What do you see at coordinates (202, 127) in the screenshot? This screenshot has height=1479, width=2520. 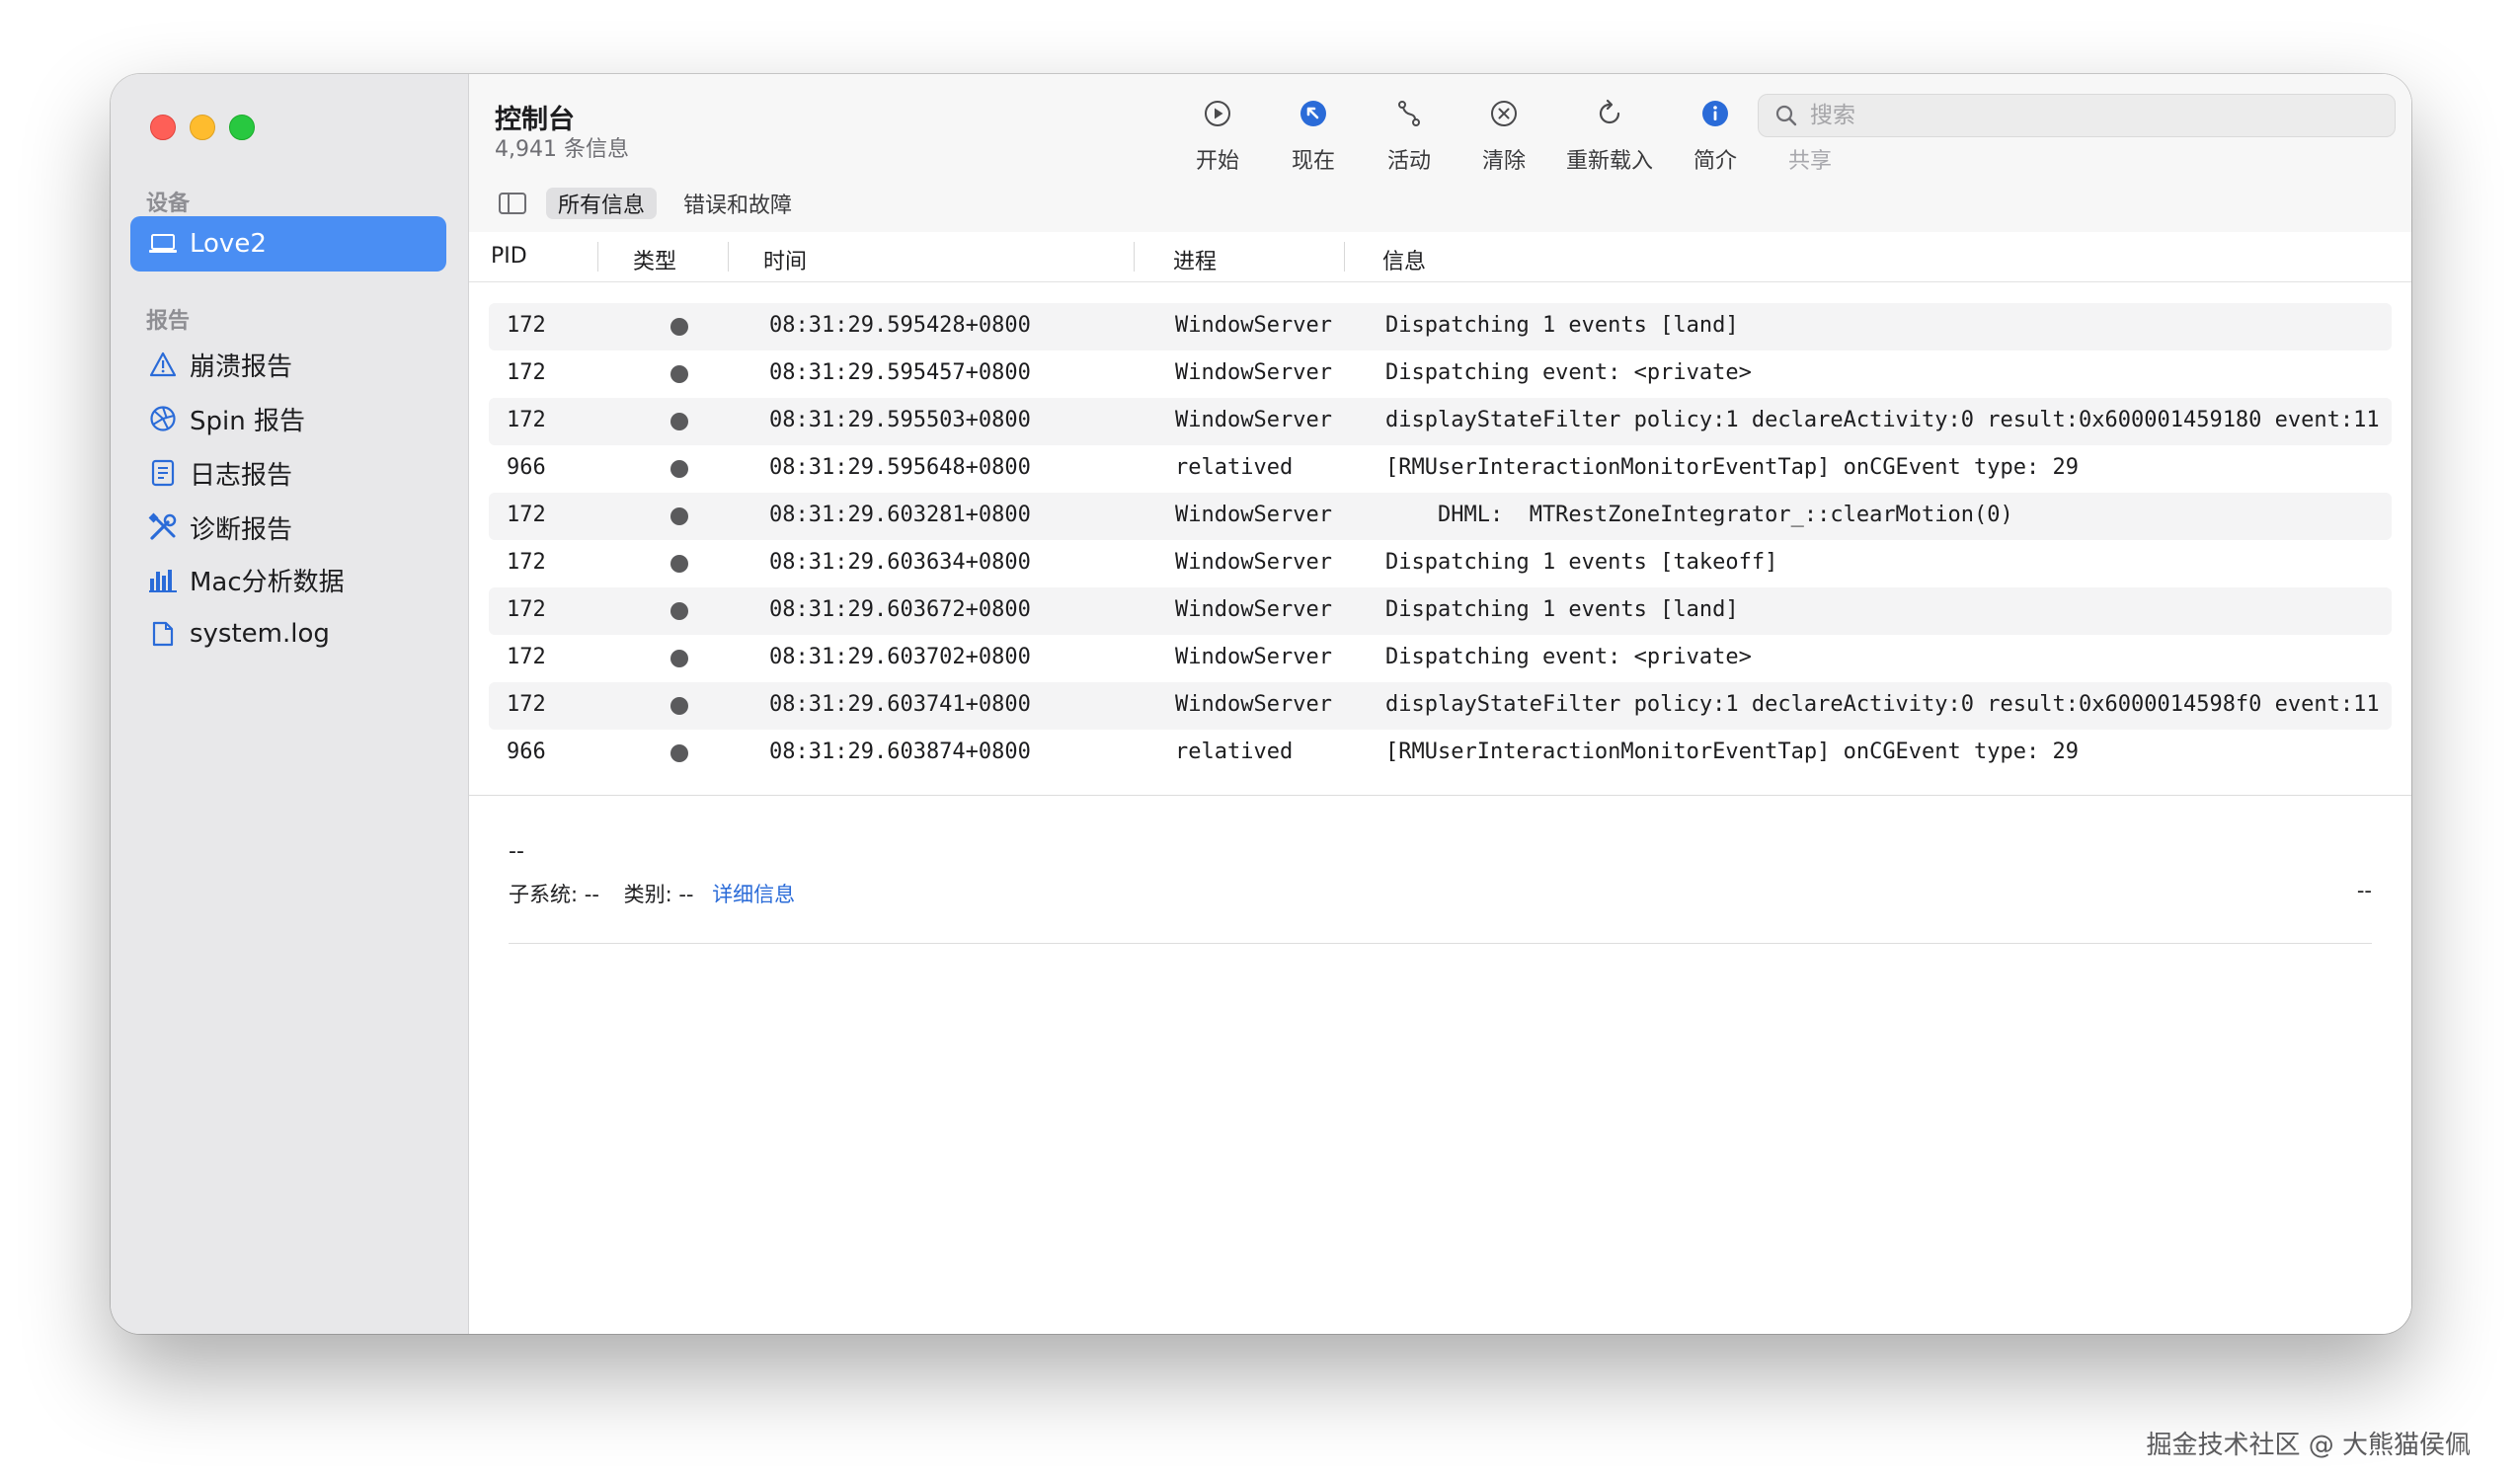 I see `minimize-window-button` at bounding box center [202, 127].